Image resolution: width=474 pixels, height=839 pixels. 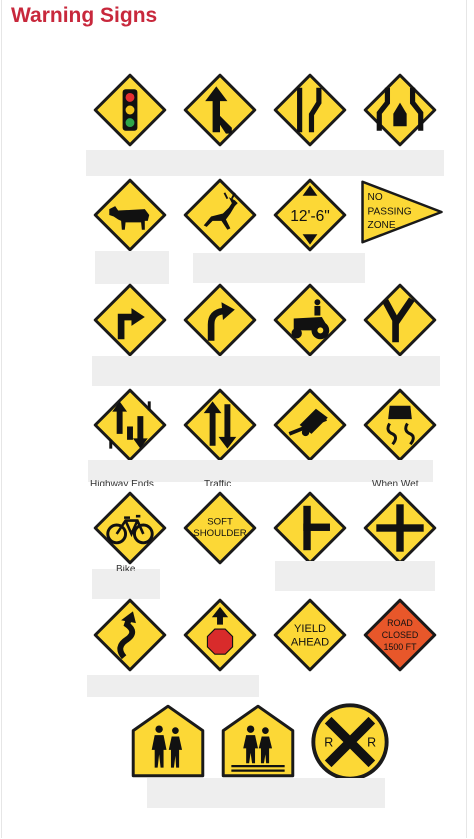 I want to click on railroad-left-r: R, so click(x=328, y=743).